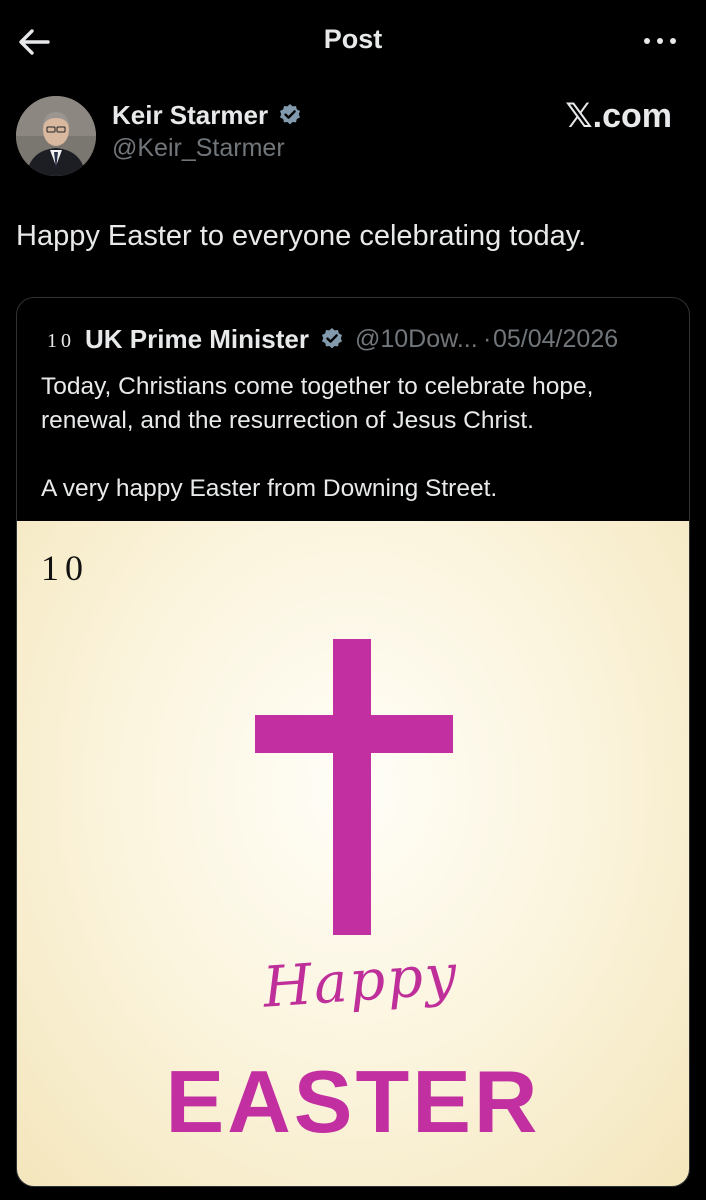  Describe the element at coordinates (360, 981) in the screenshot. I see `happy-script-text: Happy` at that location.